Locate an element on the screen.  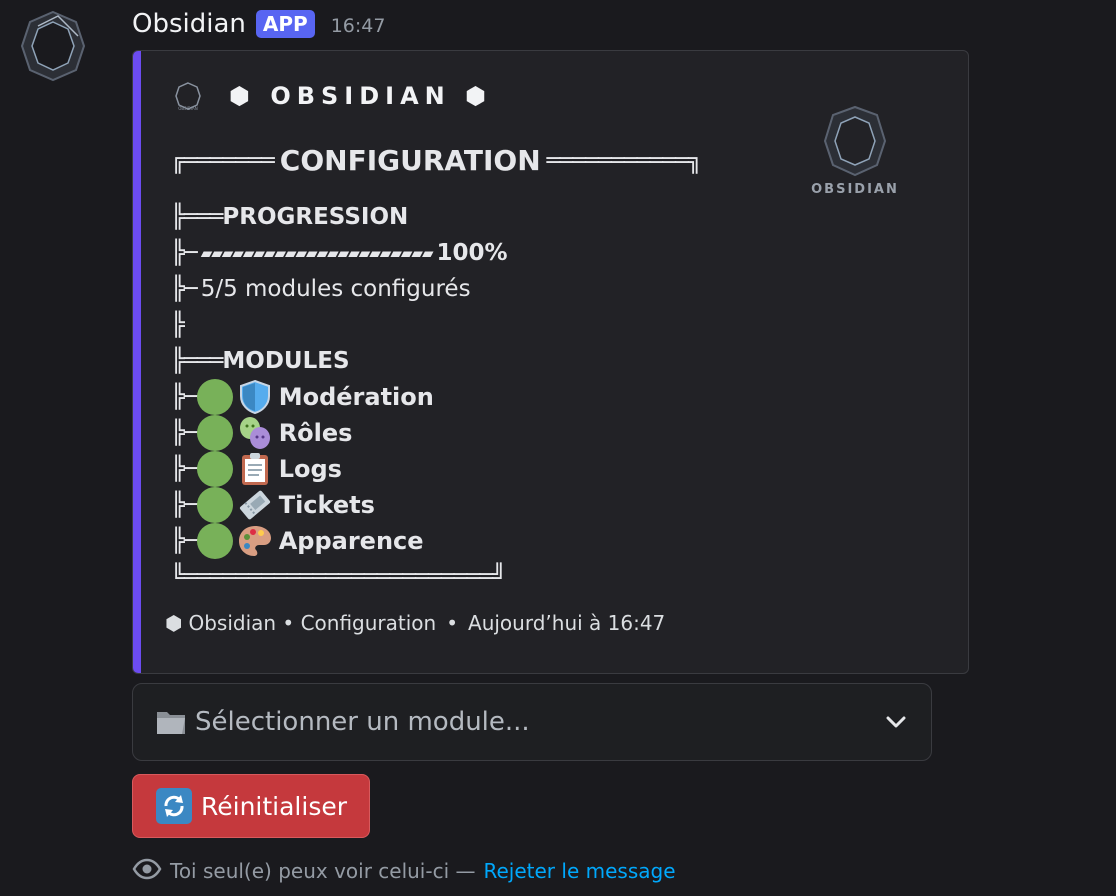
embed-author-name: ⬢ OBSIDIAN ⬢ is located at coordinates (360, 96).